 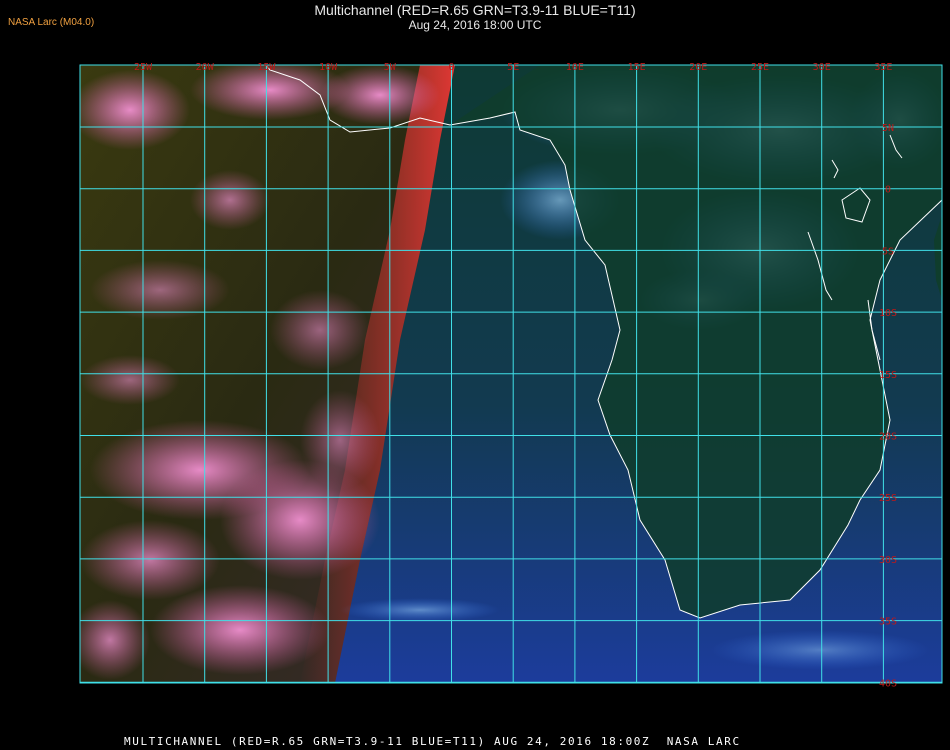 I want to click on latitude-label: 20S, so click(x=888, y=437).